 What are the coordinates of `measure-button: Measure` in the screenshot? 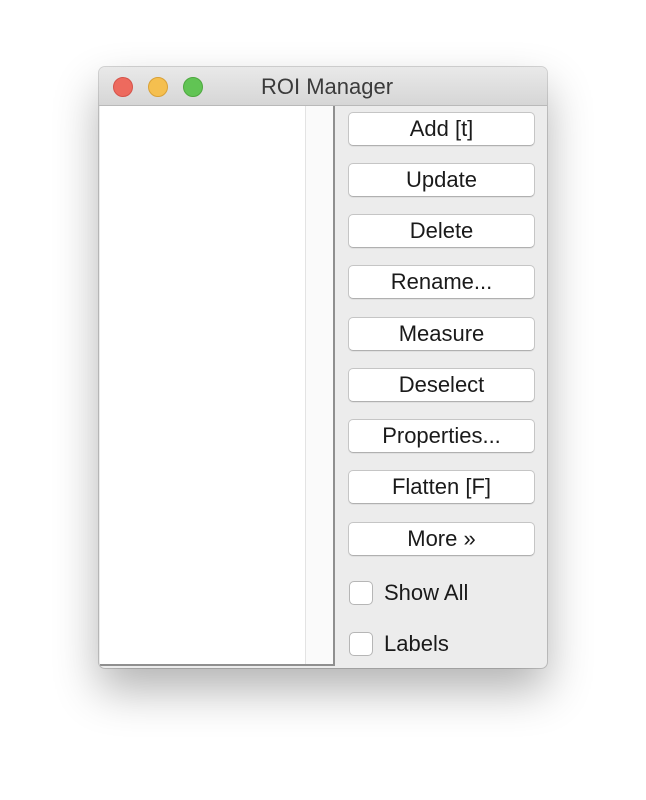 It's located at (441, 334).